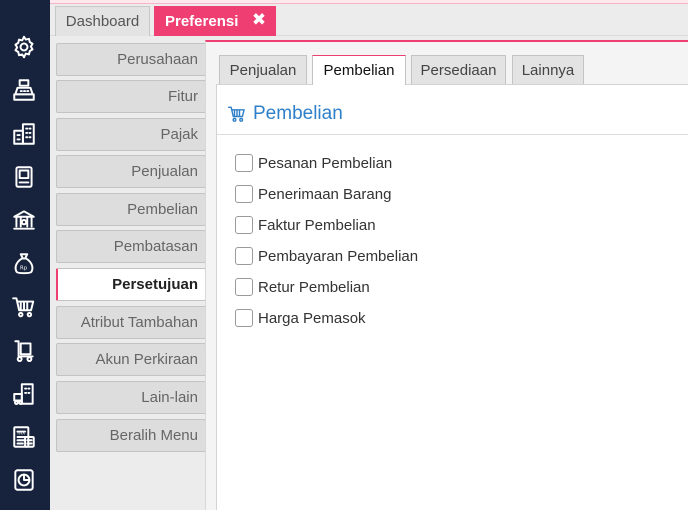  What do you see at coordinates (325, 194) in the screenshot?
I see `option-label: Penerimaan Barang` at bounding box center [325, 194].